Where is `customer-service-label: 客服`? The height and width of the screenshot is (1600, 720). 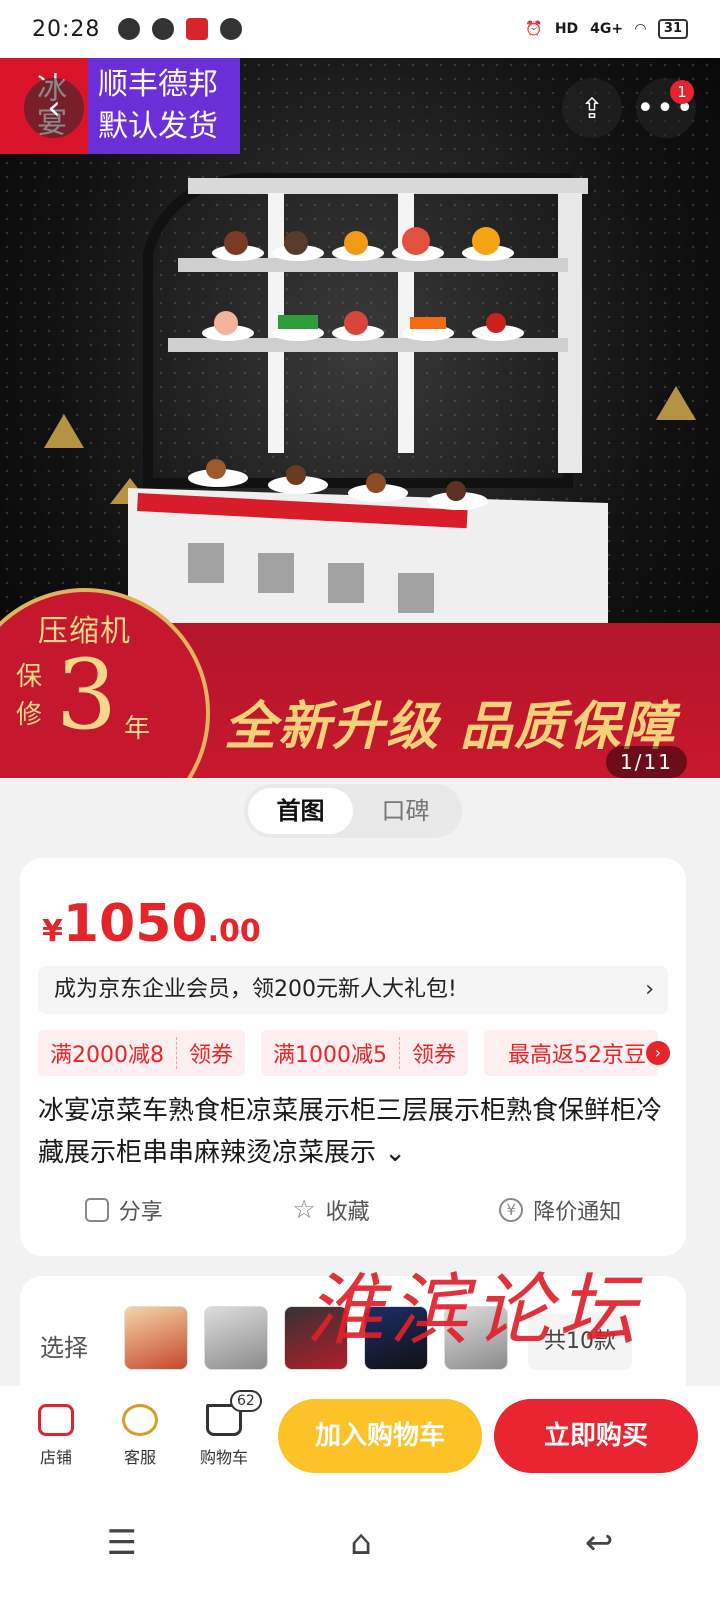
customer-service-label: 客服 is located at coordinates (139, 1457).